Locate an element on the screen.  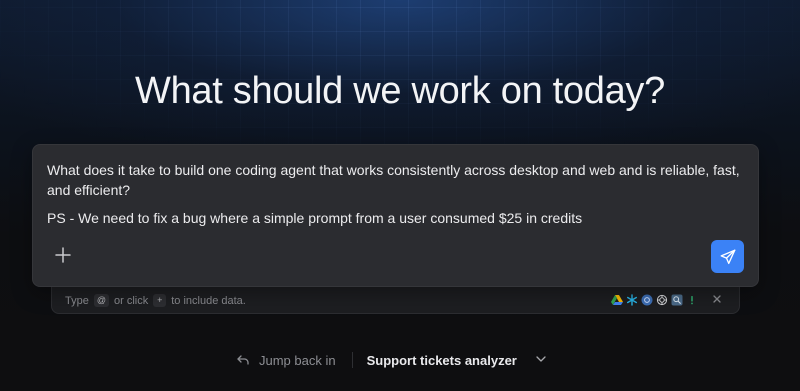
alert-icon is located at coordinates (692, 300).